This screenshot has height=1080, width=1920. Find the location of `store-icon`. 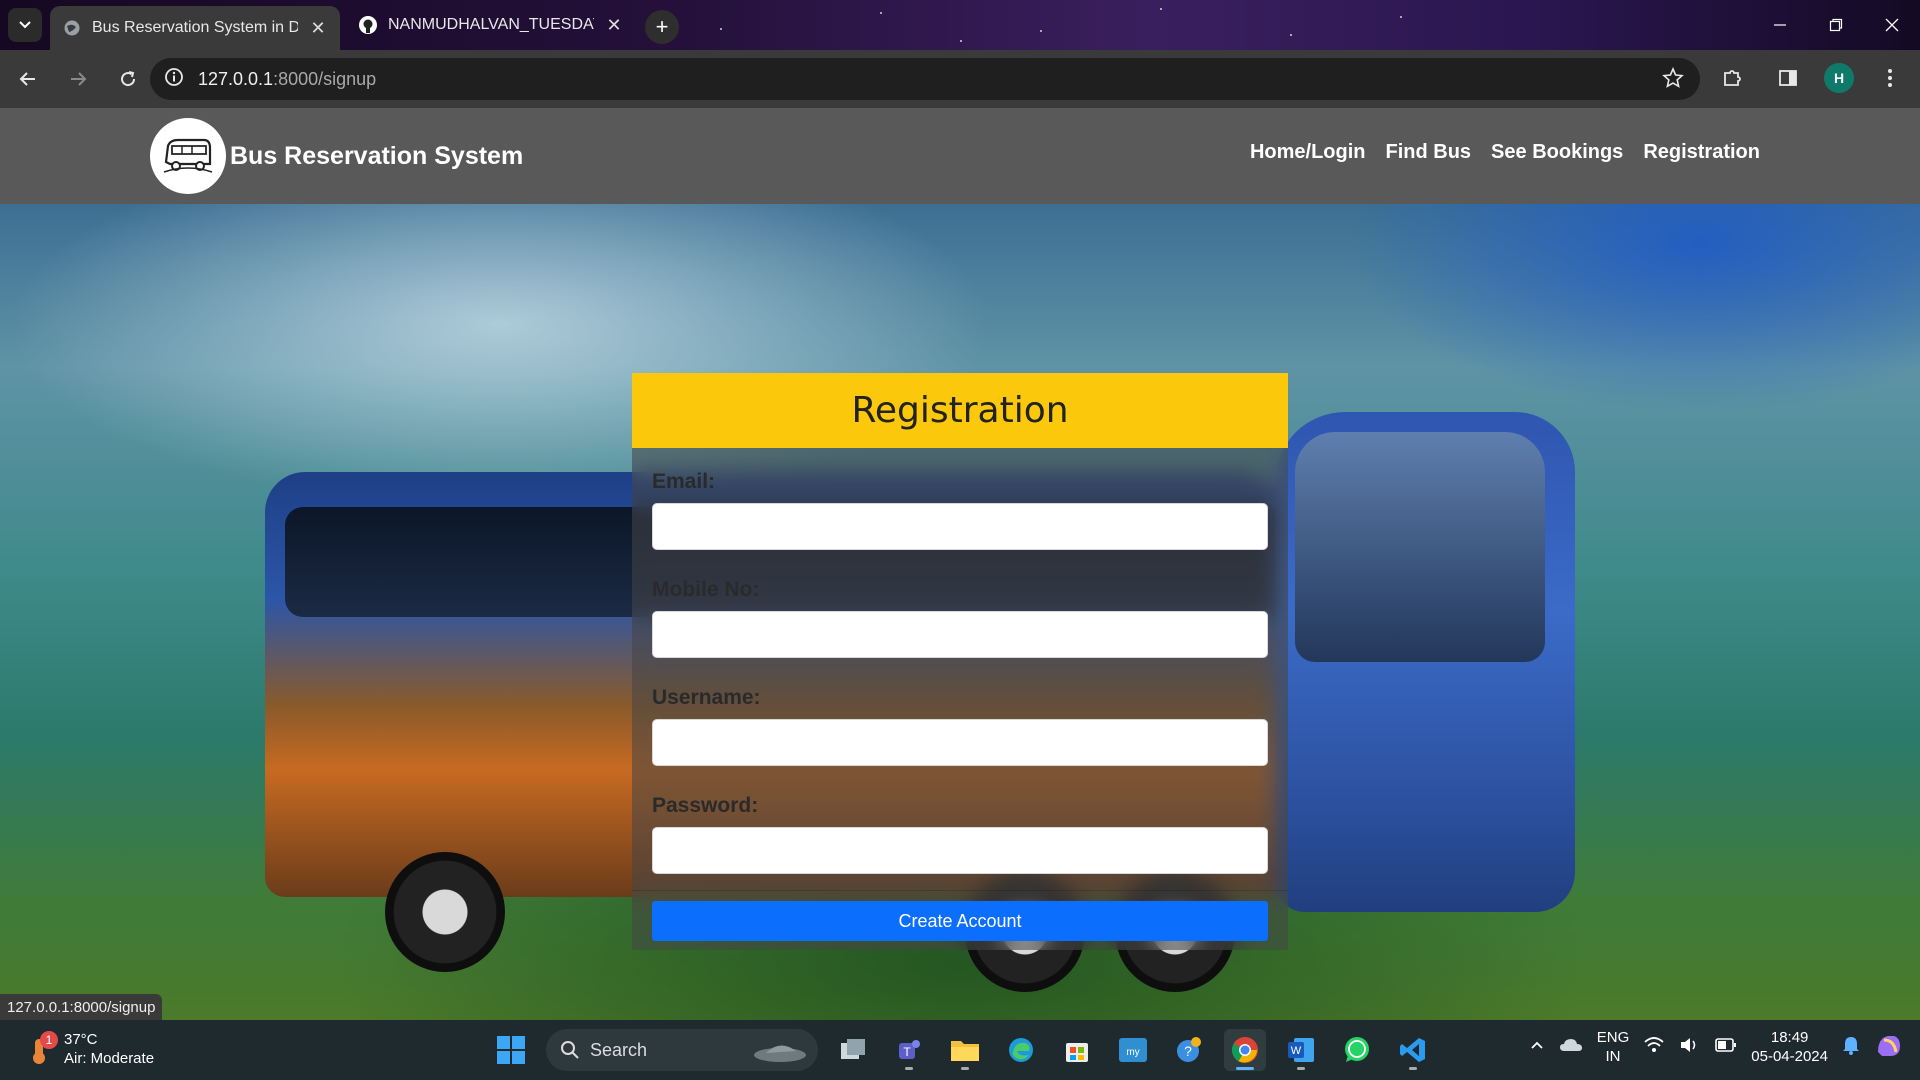

store-icon is located at coordinates (1077, 1052).